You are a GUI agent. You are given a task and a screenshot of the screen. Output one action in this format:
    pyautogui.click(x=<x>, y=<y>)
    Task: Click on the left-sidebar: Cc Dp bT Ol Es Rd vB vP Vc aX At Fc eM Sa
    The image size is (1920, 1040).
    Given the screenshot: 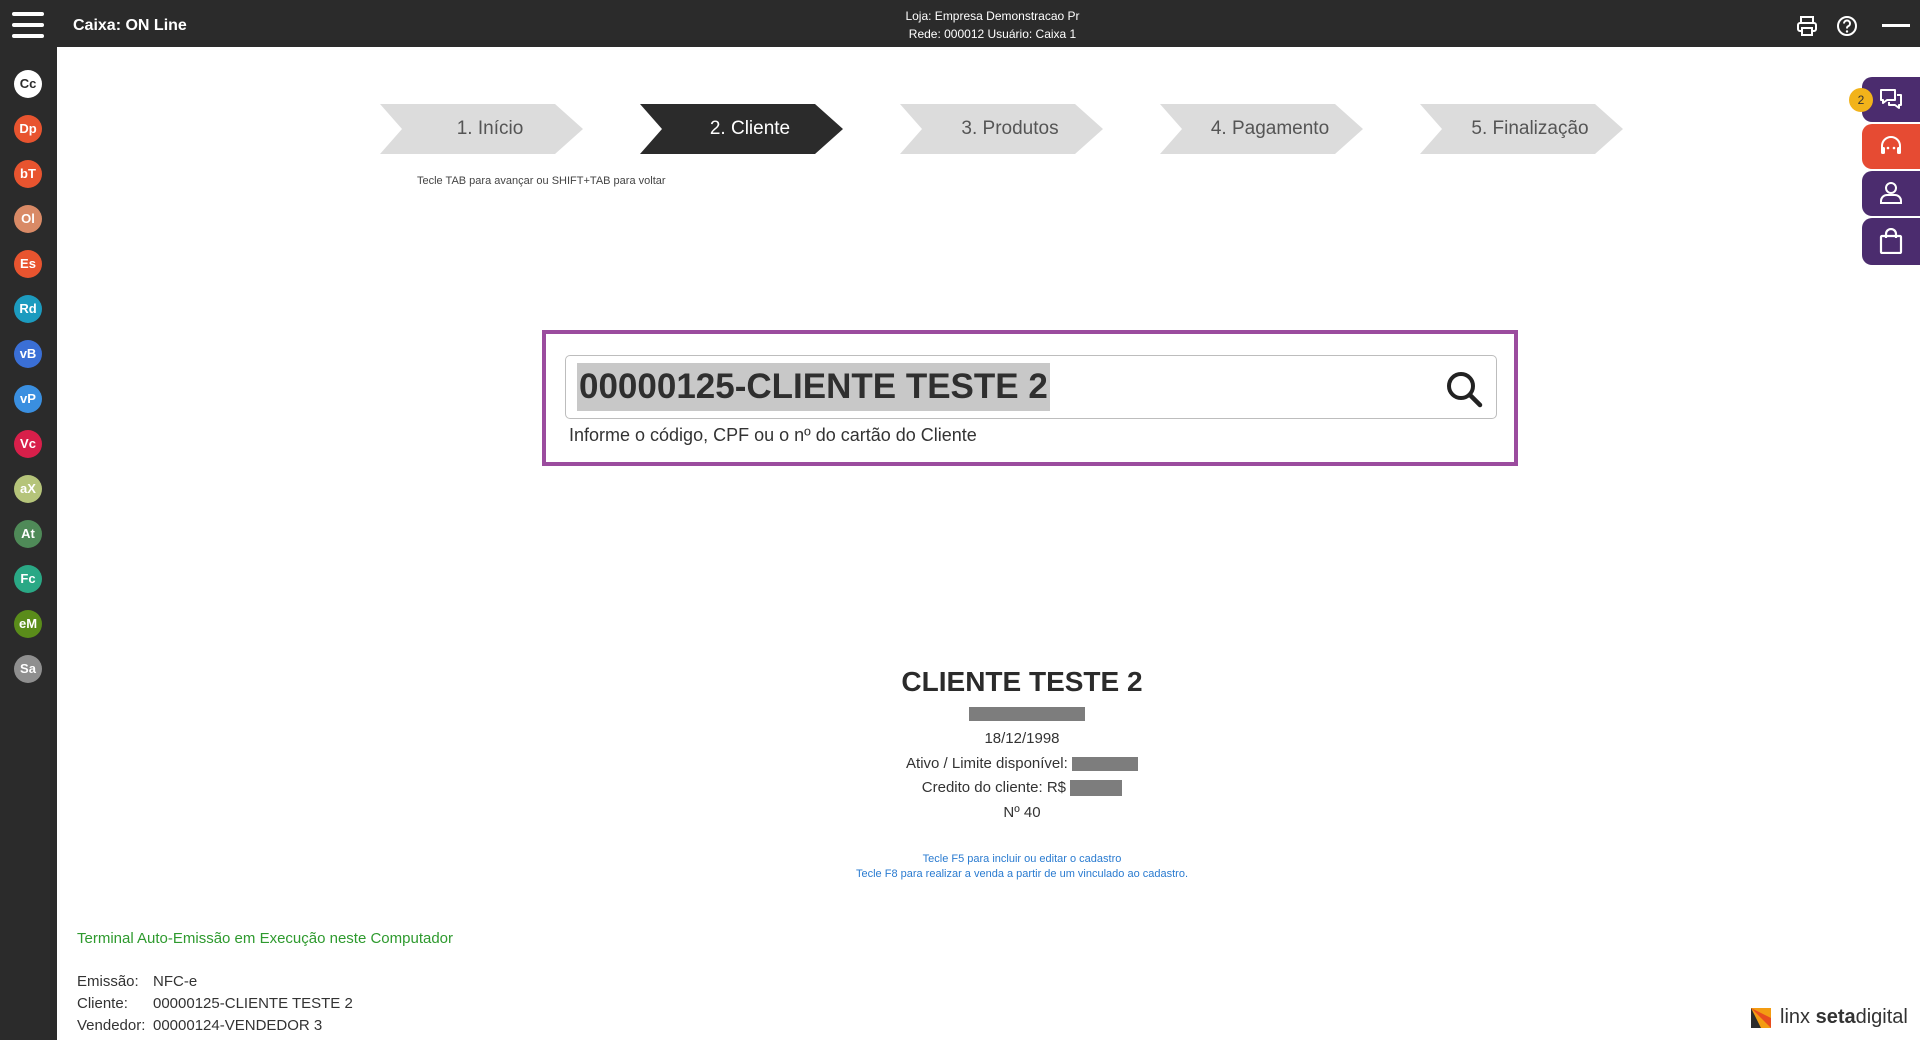 What is the action you would take?
    pyautogui.click(x=28, y=543)
    